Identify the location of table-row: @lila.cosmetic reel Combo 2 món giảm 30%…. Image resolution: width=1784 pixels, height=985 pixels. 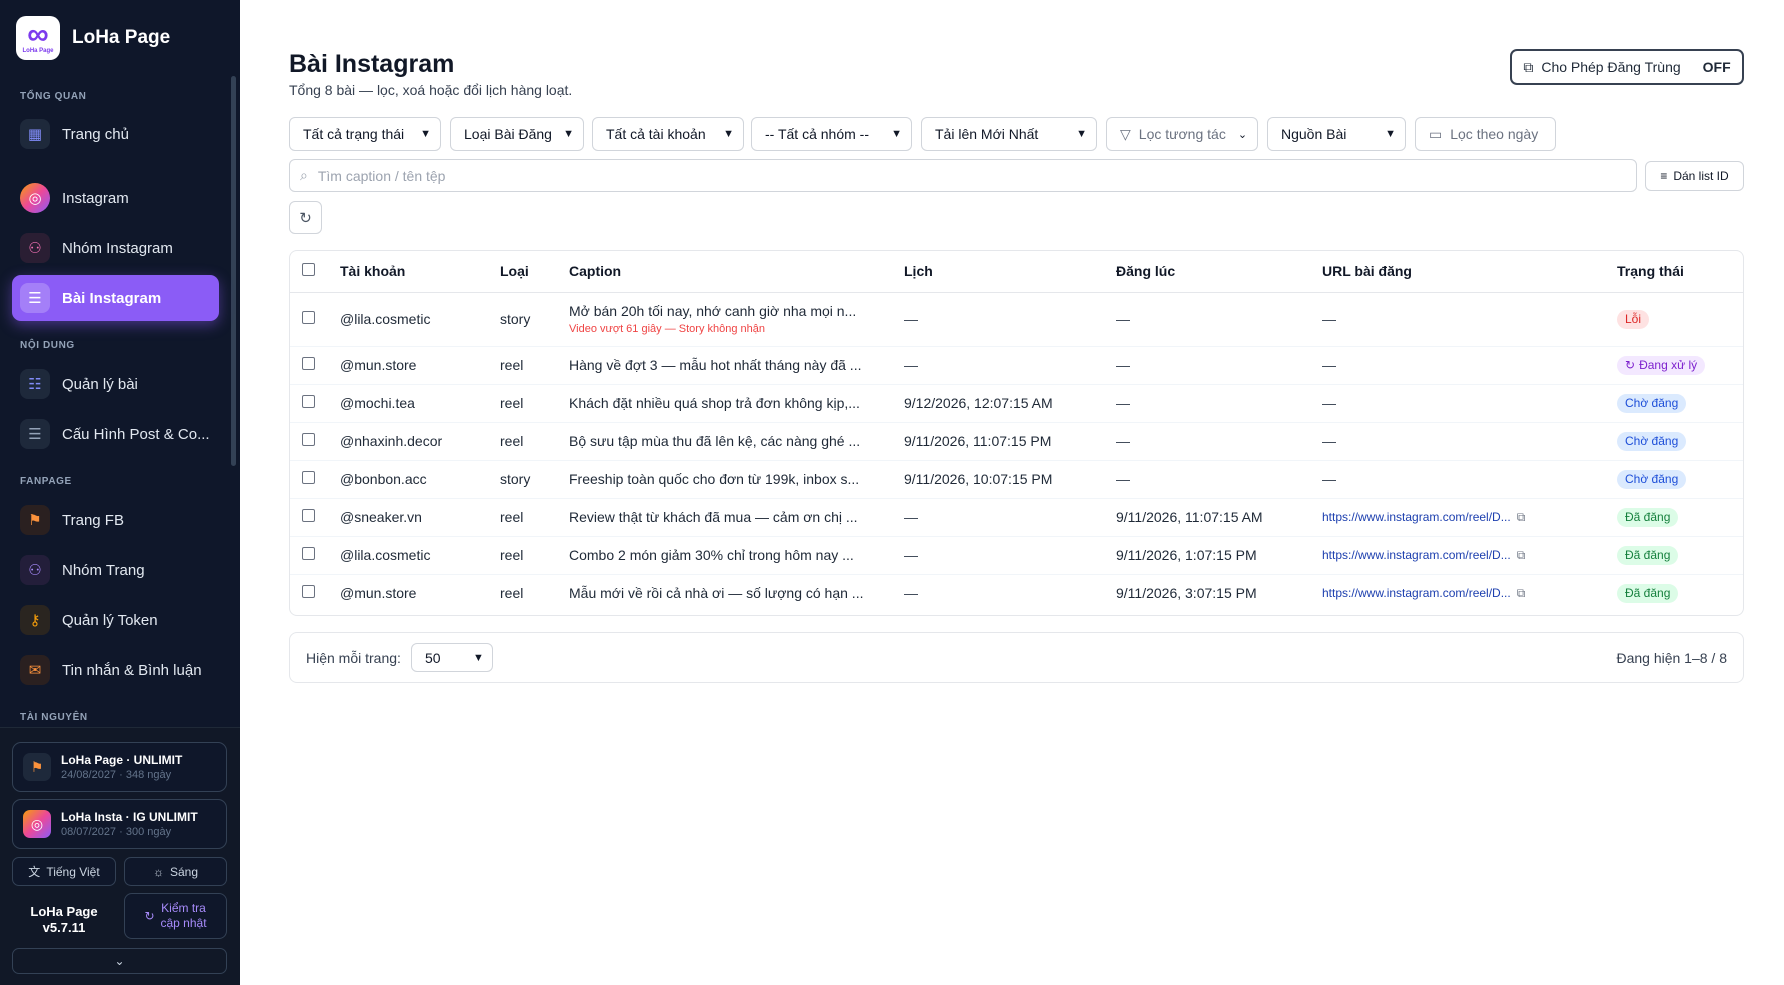
(1016, 555).